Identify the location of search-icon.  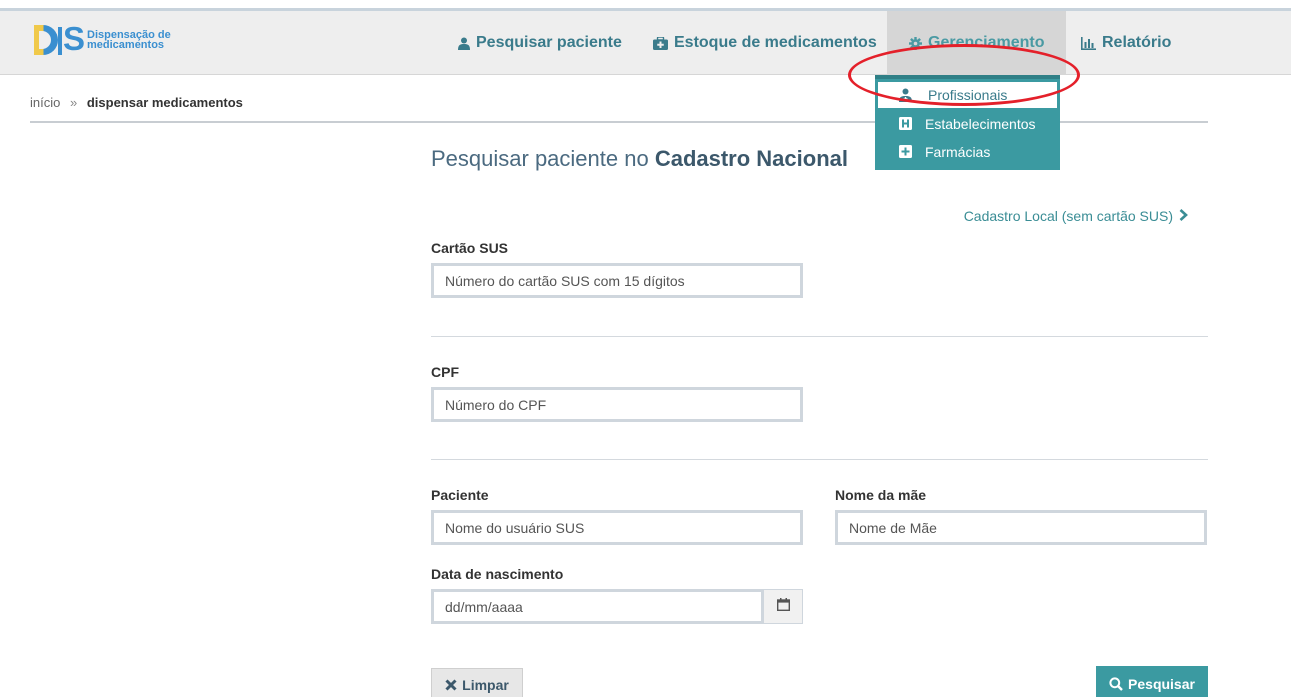
(1116, 684).